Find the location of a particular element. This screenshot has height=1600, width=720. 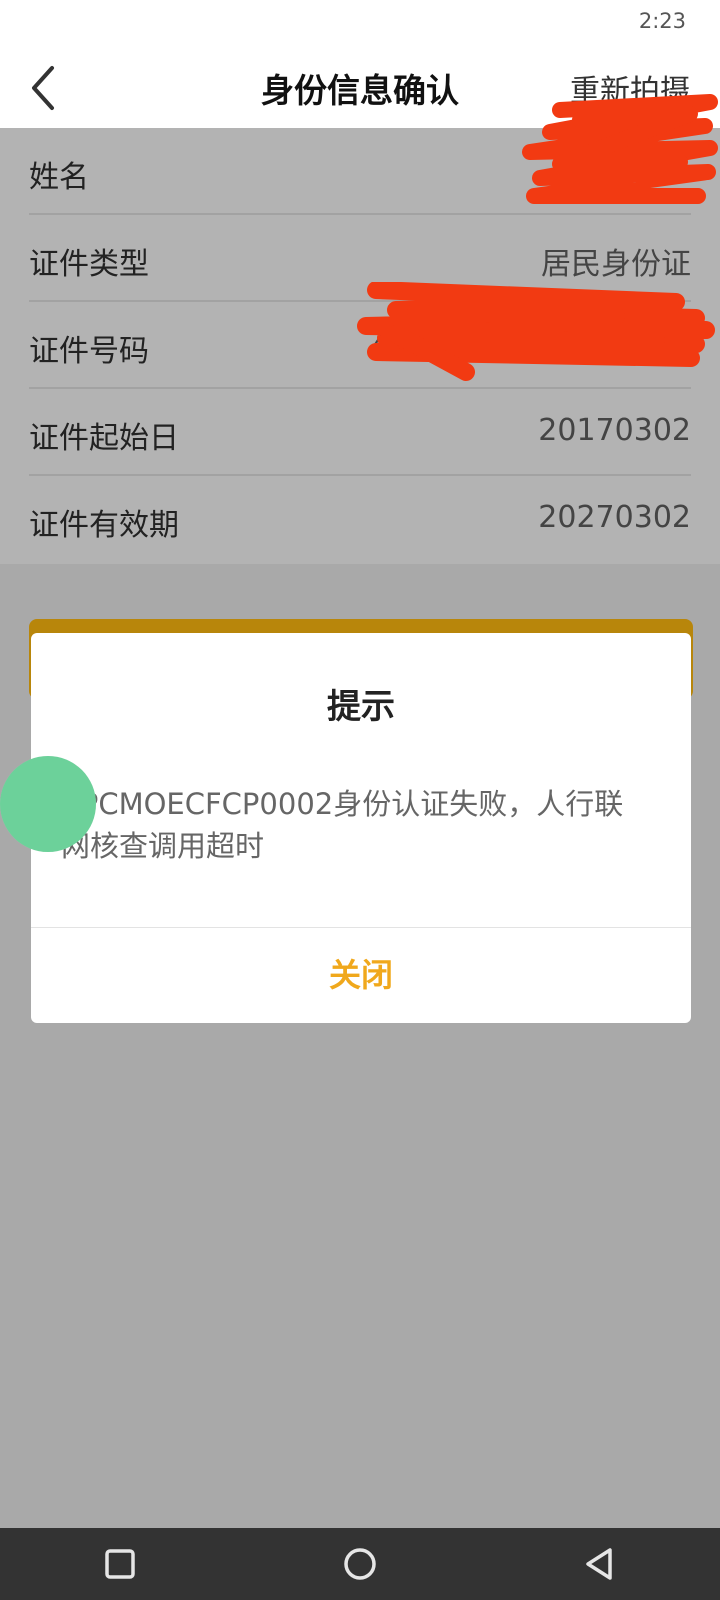

info-label: 证件有效期 is located at coordinates (104, 525).